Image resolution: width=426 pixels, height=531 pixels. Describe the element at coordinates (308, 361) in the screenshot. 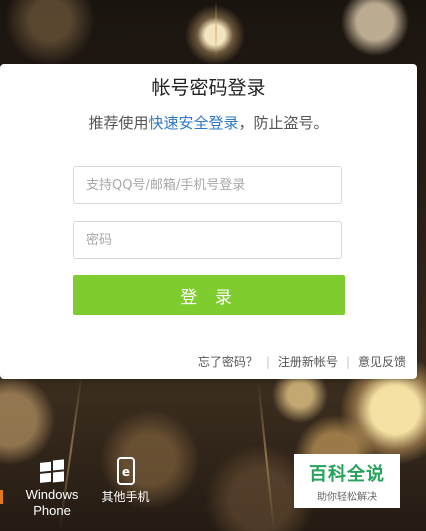

I see `register-link: 注册新帐号` at that location.